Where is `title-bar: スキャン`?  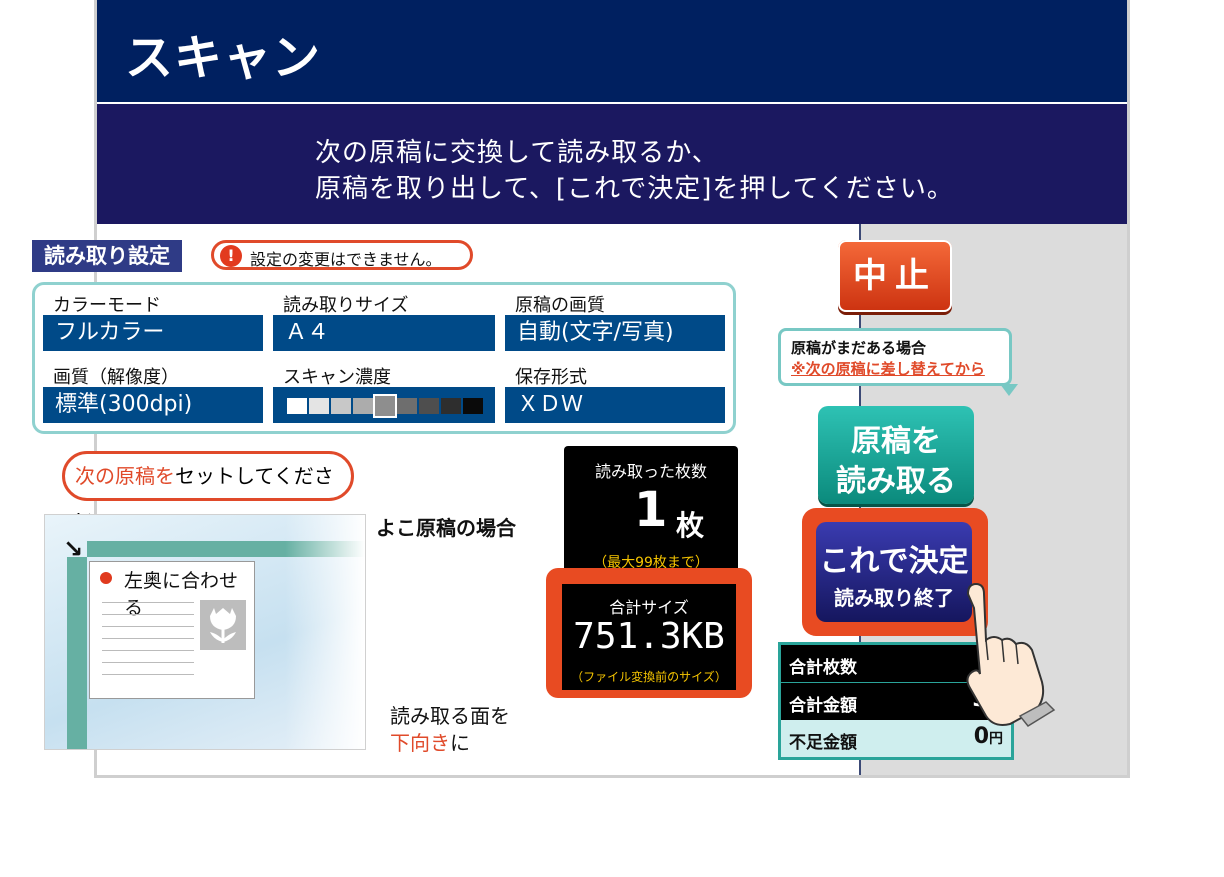
title-bar: スキャン is located at coordinates (612, 51).